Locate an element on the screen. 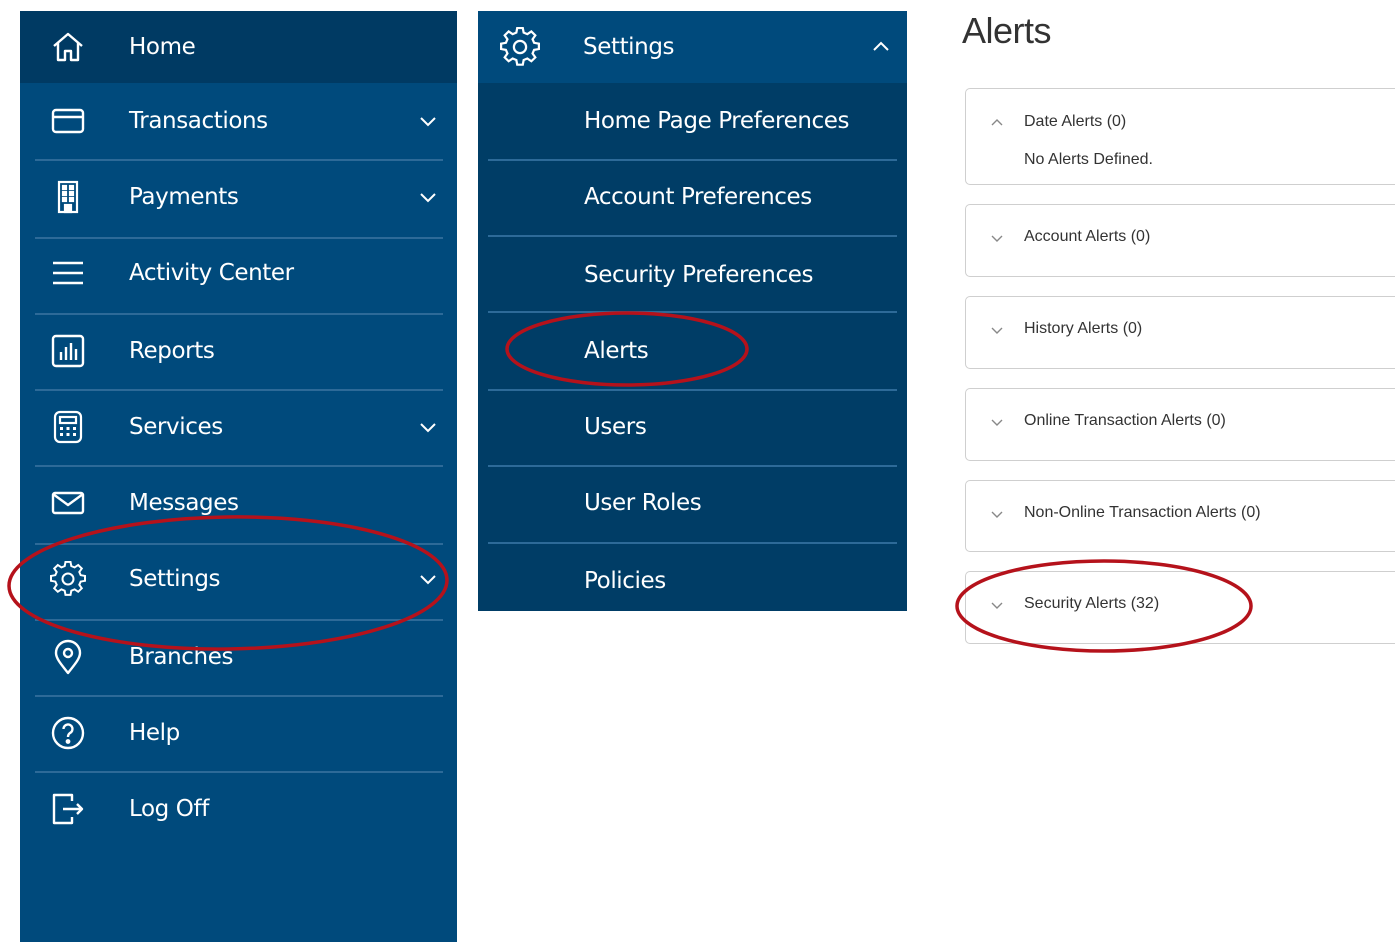 The height and width of the screenshot is (942, 1395). settings-menu-title: Settings is located at coordinates (629, 47).